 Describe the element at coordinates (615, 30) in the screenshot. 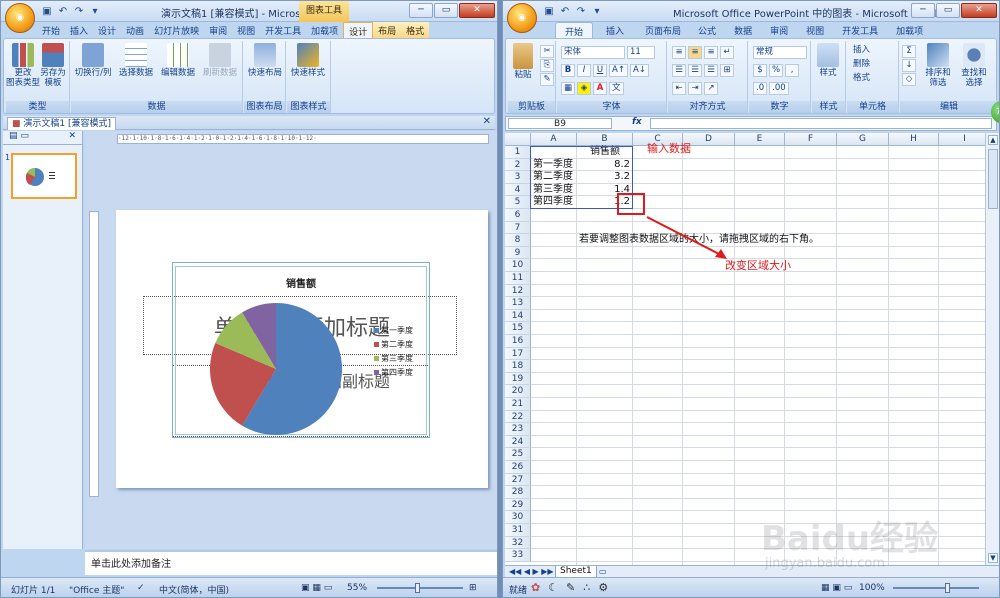

I see `tab-insert: 插入` at that location.